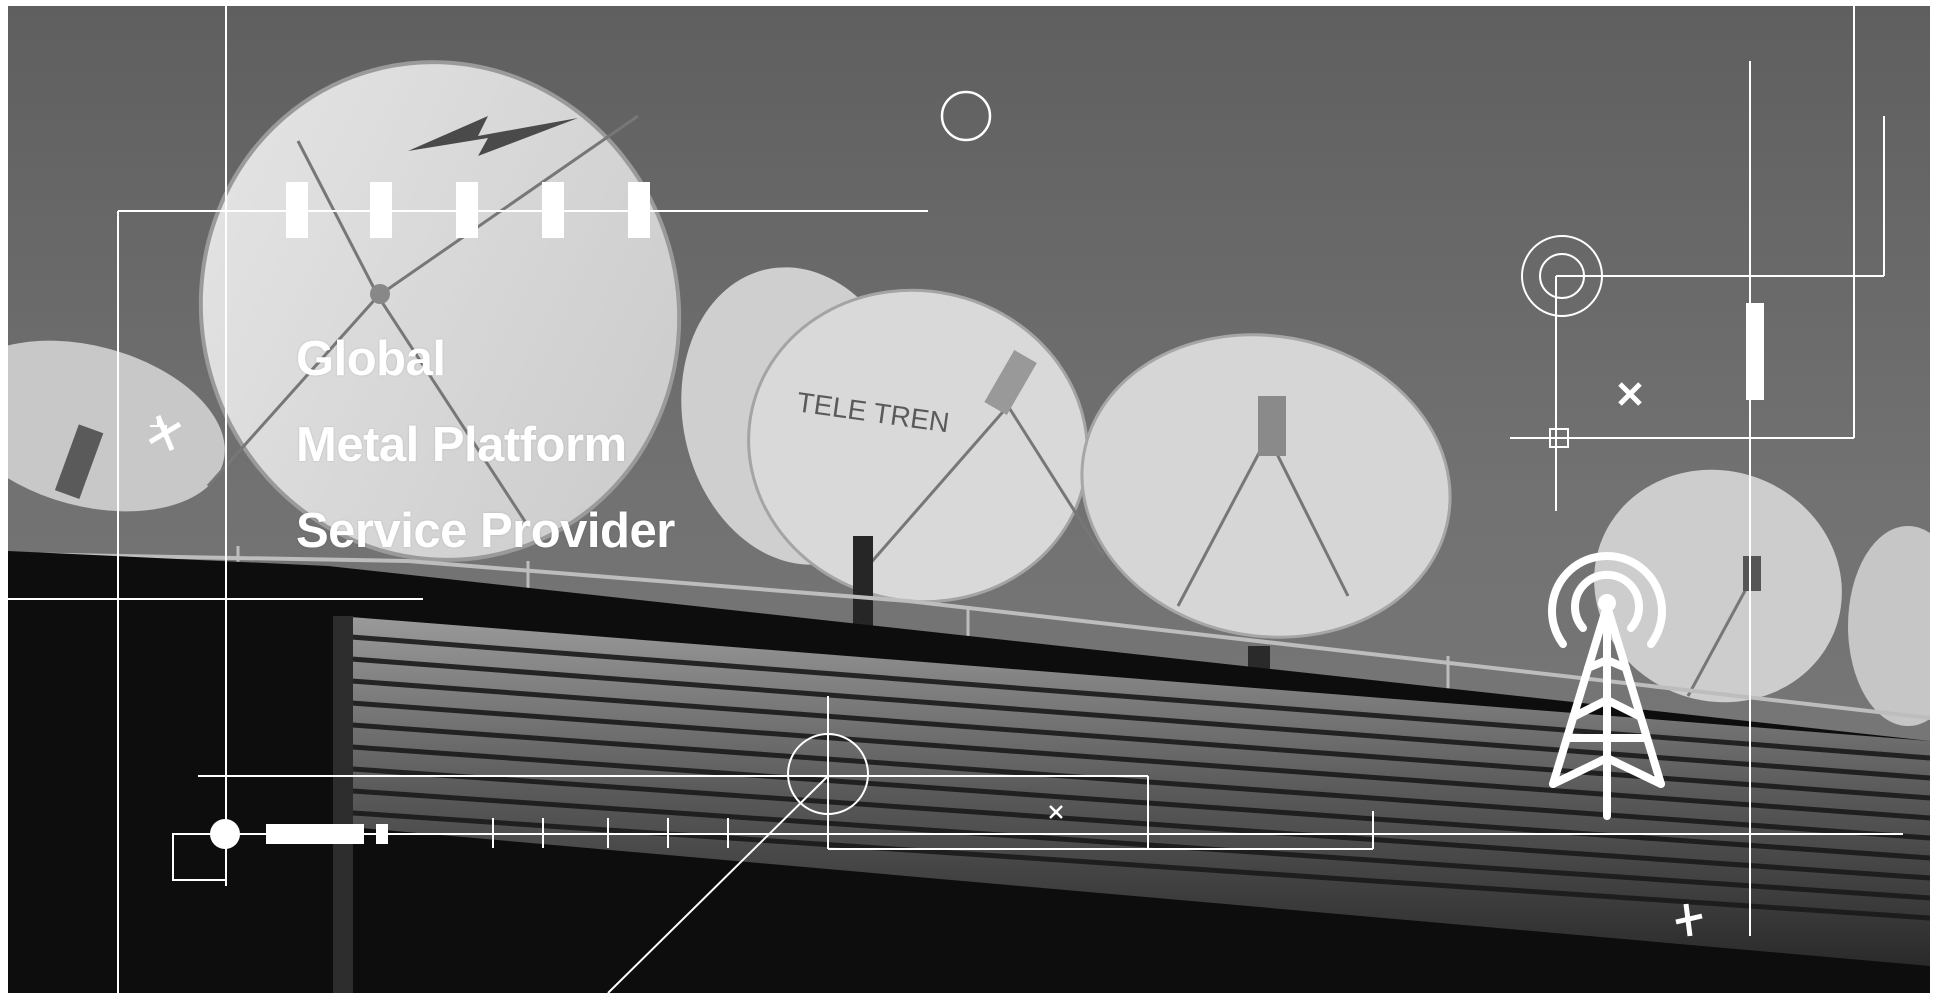 The image size is (1935, 993). Describe the element at coordinates (485, 531) in the screenshot. I see `headline-line-3: Service Provider` at that location.